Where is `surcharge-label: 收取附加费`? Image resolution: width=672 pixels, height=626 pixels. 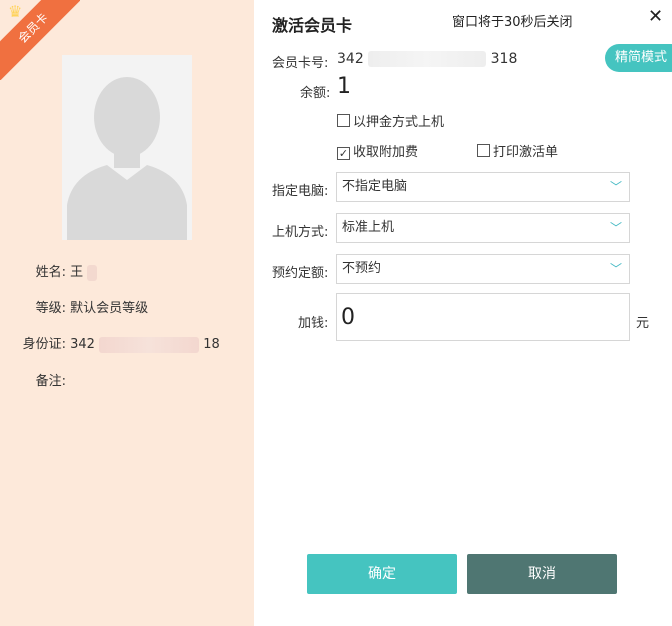 surcharge-label: 收取附加费 is located at coordinates (386, 152).